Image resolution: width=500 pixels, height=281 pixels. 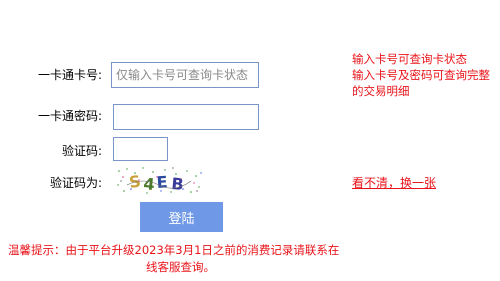 I want to click on svg-text: E, so click(x=162, y=182).